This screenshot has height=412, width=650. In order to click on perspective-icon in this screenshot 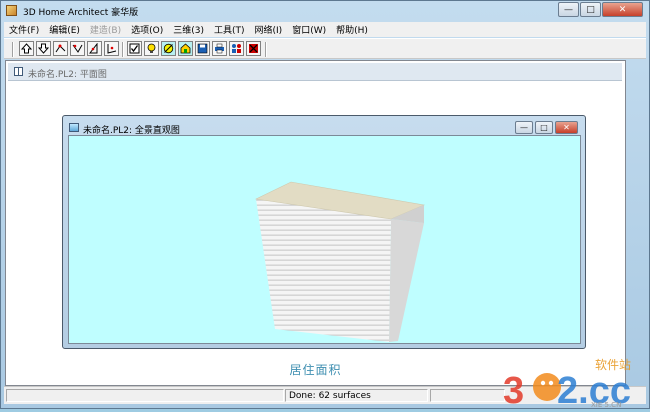, I will do `click(94, 48)`.